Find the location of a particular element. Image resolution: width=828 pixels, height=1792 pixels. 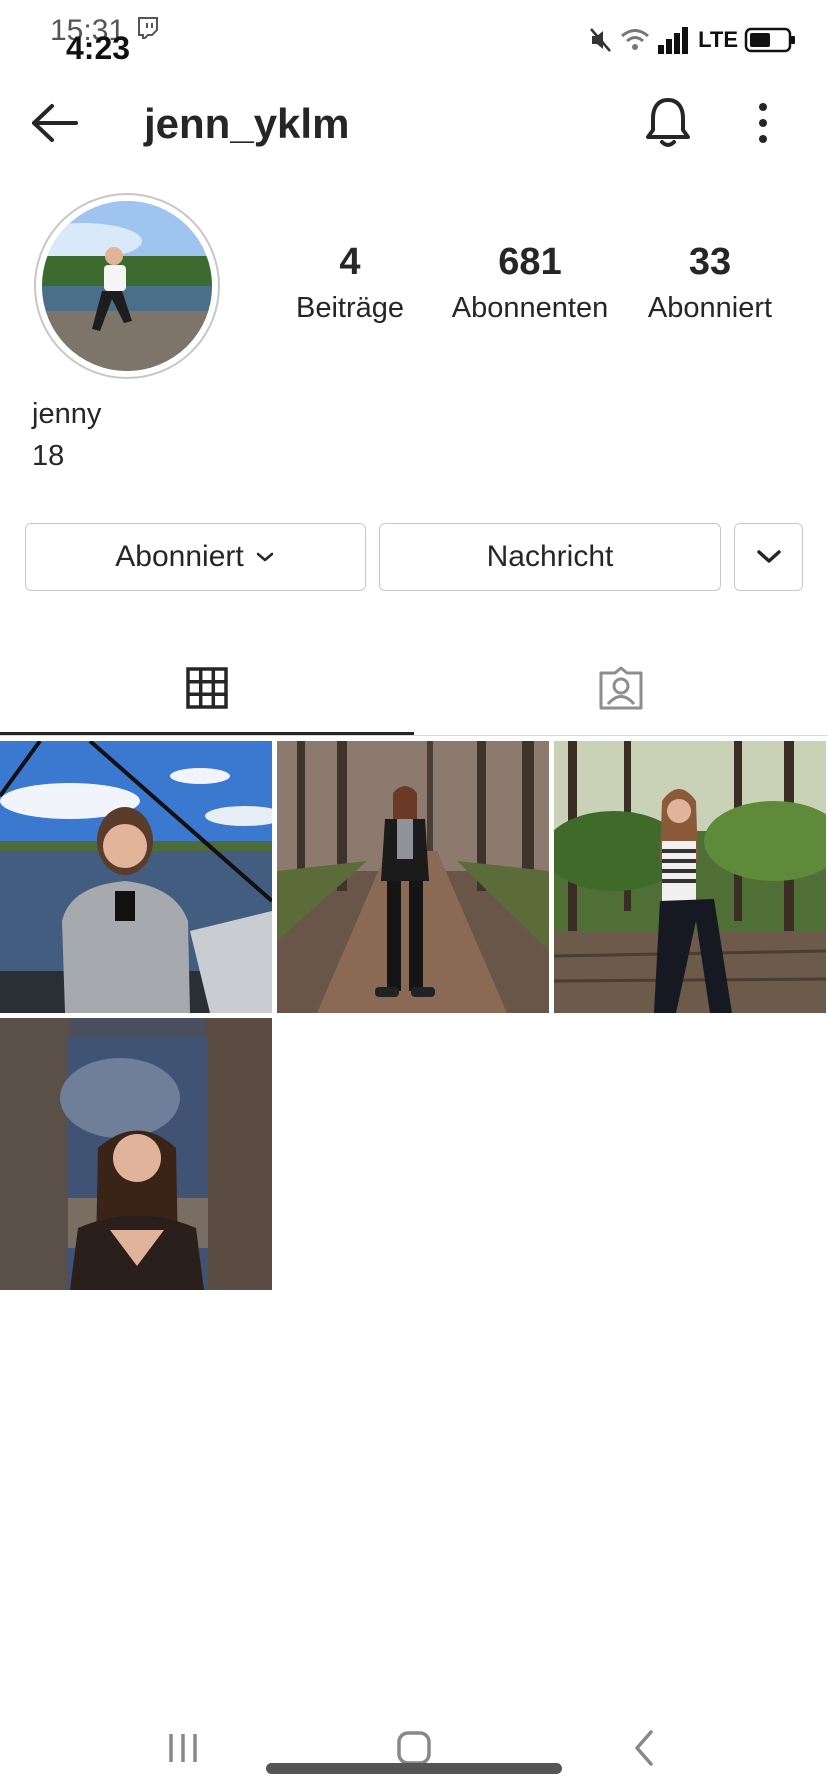

suggested-accounts-button is located at coordinates (768, 557).